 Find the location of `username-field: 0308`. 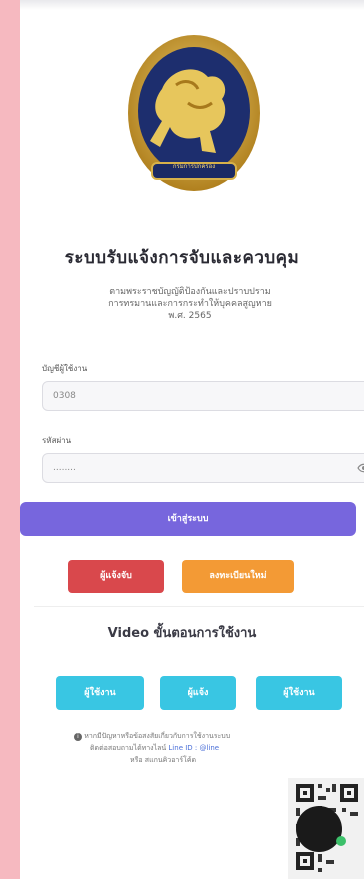

username-field: 0308 is located at coordinates (203, 396).